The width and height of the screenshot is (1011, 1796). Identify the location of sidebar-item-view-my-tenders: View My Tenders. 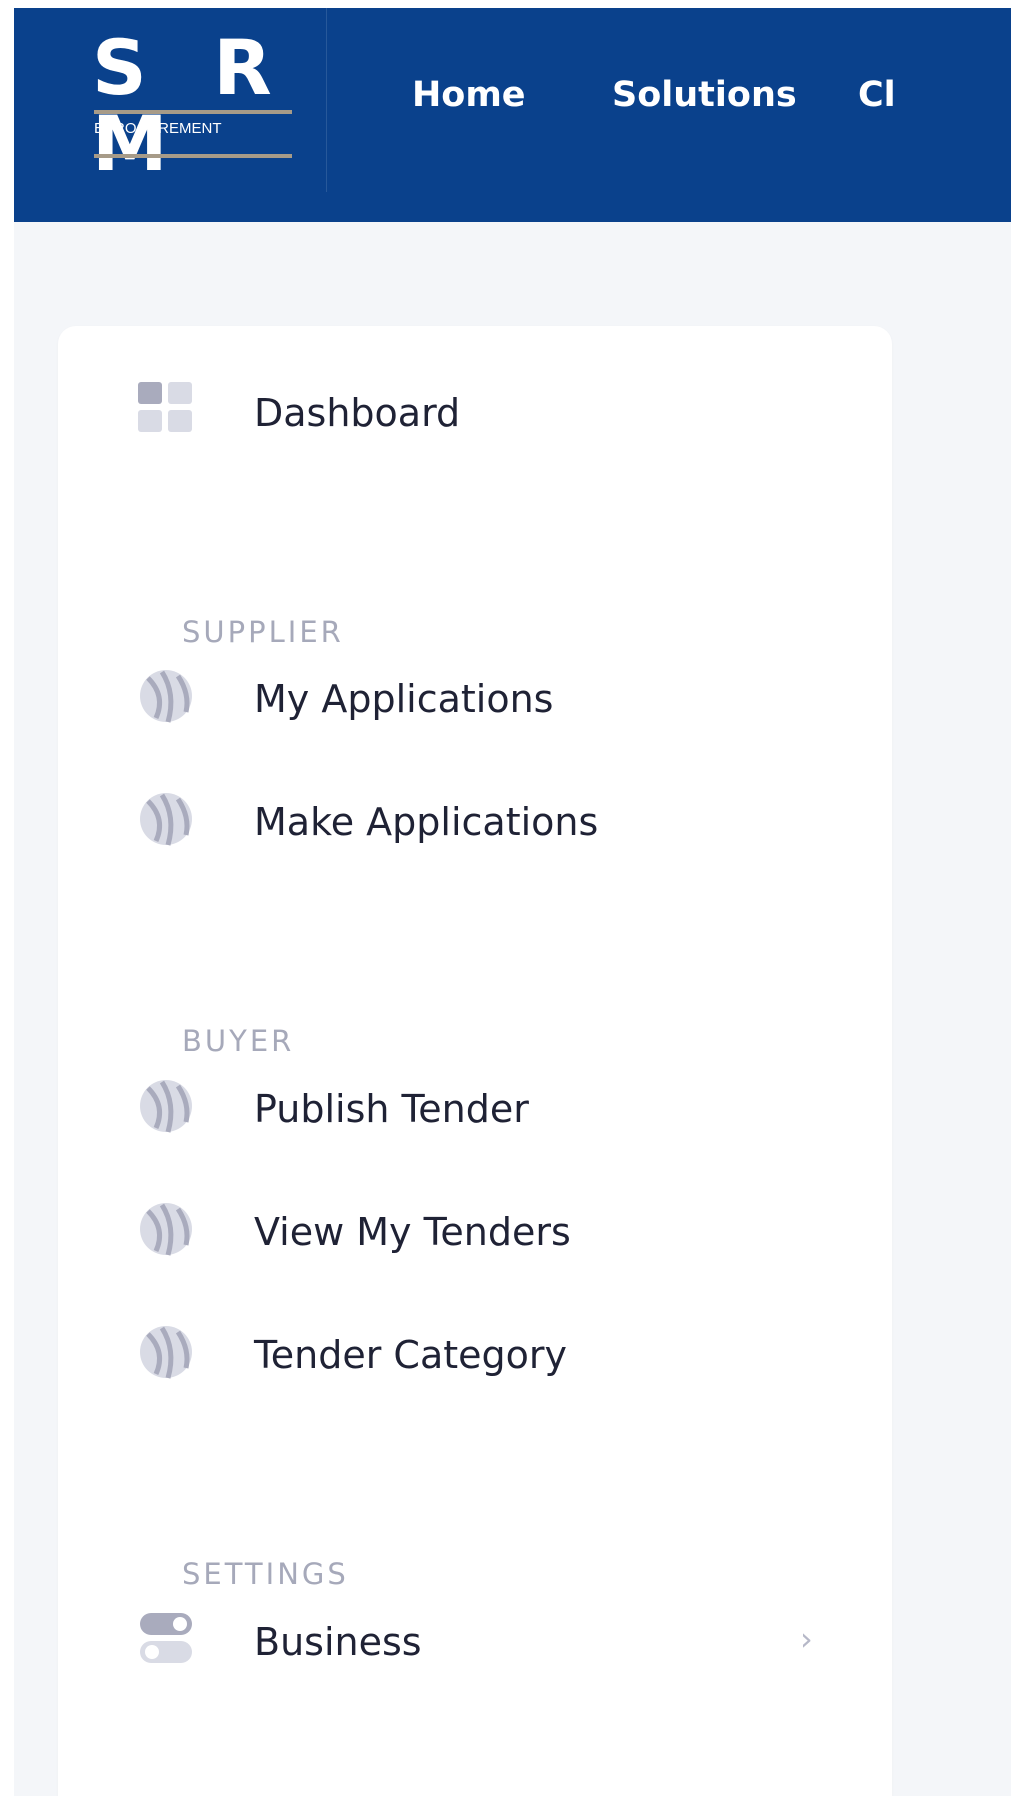
(475, 1229).